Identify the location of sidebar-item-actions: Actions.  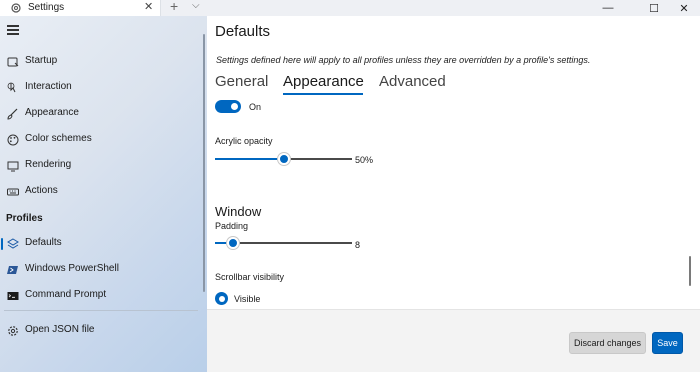
(100, 192).